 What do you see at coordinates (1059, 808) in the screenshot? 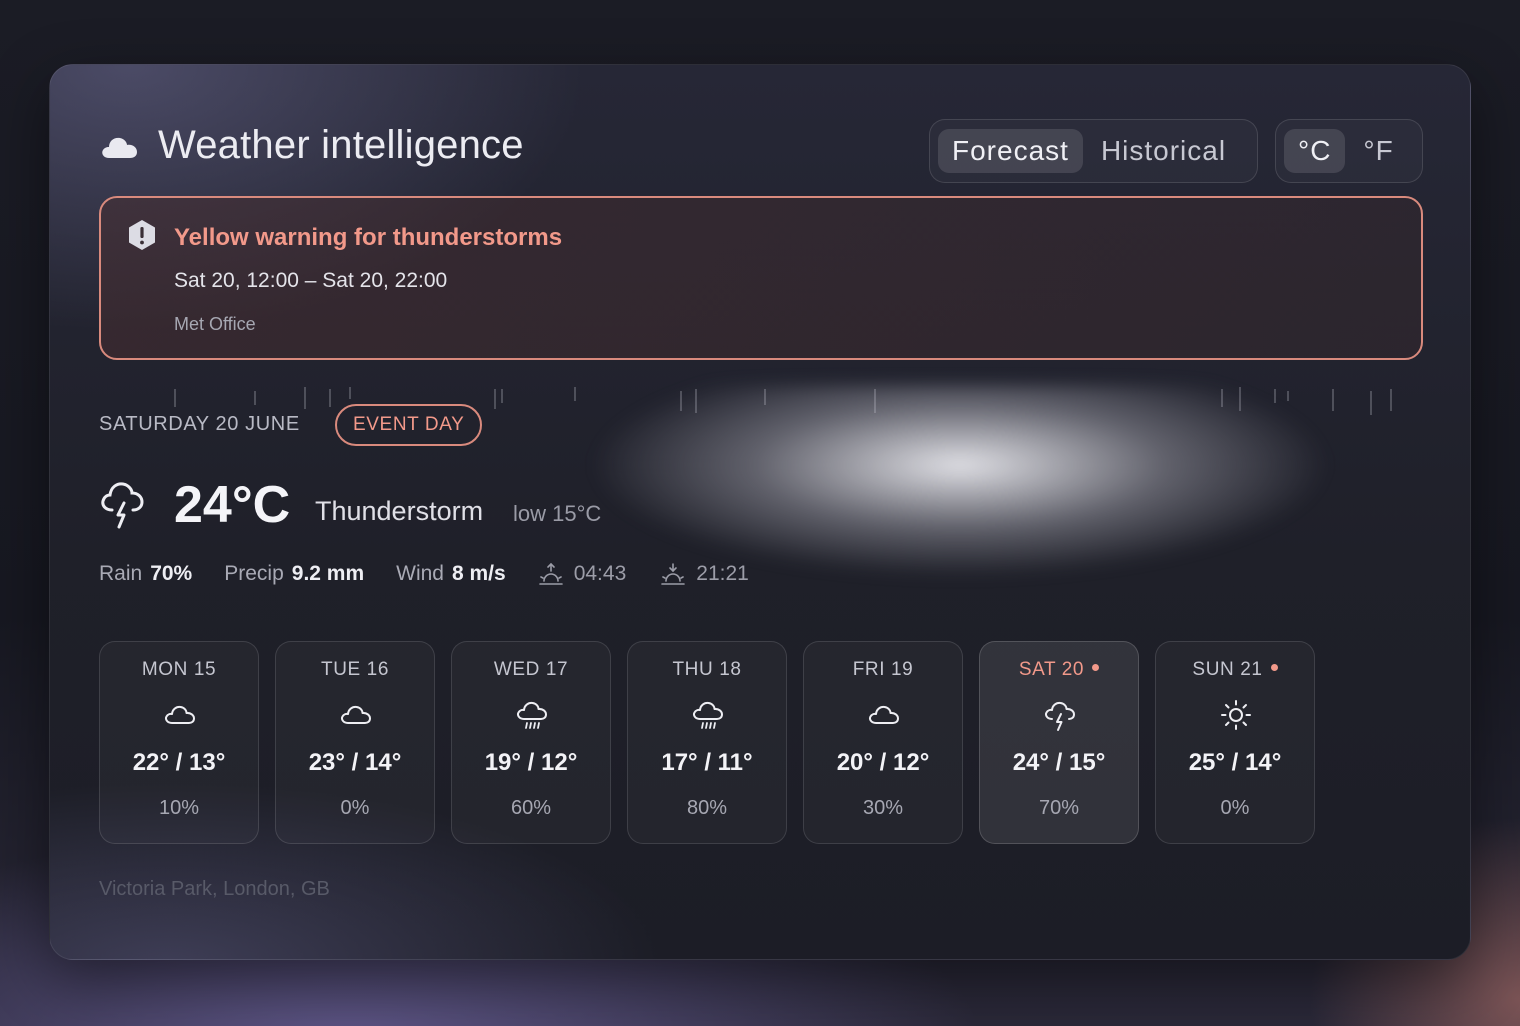
I see `day-rain-chance: 70%` at bounding box center [1059, 808].